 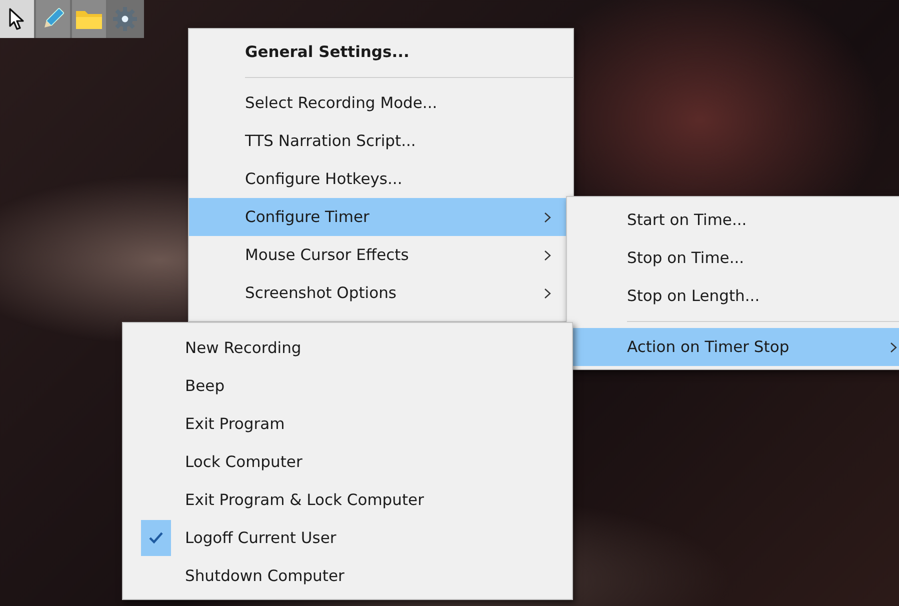 I want to click on menu-item: Beep, so click(x=347, y=386).